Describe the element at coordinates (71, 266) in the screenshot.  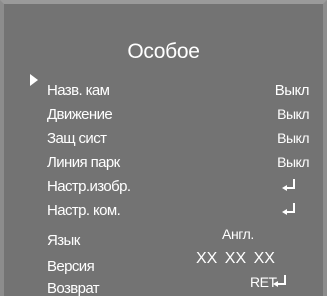
I see `menu-item-label: Версия` at that location.